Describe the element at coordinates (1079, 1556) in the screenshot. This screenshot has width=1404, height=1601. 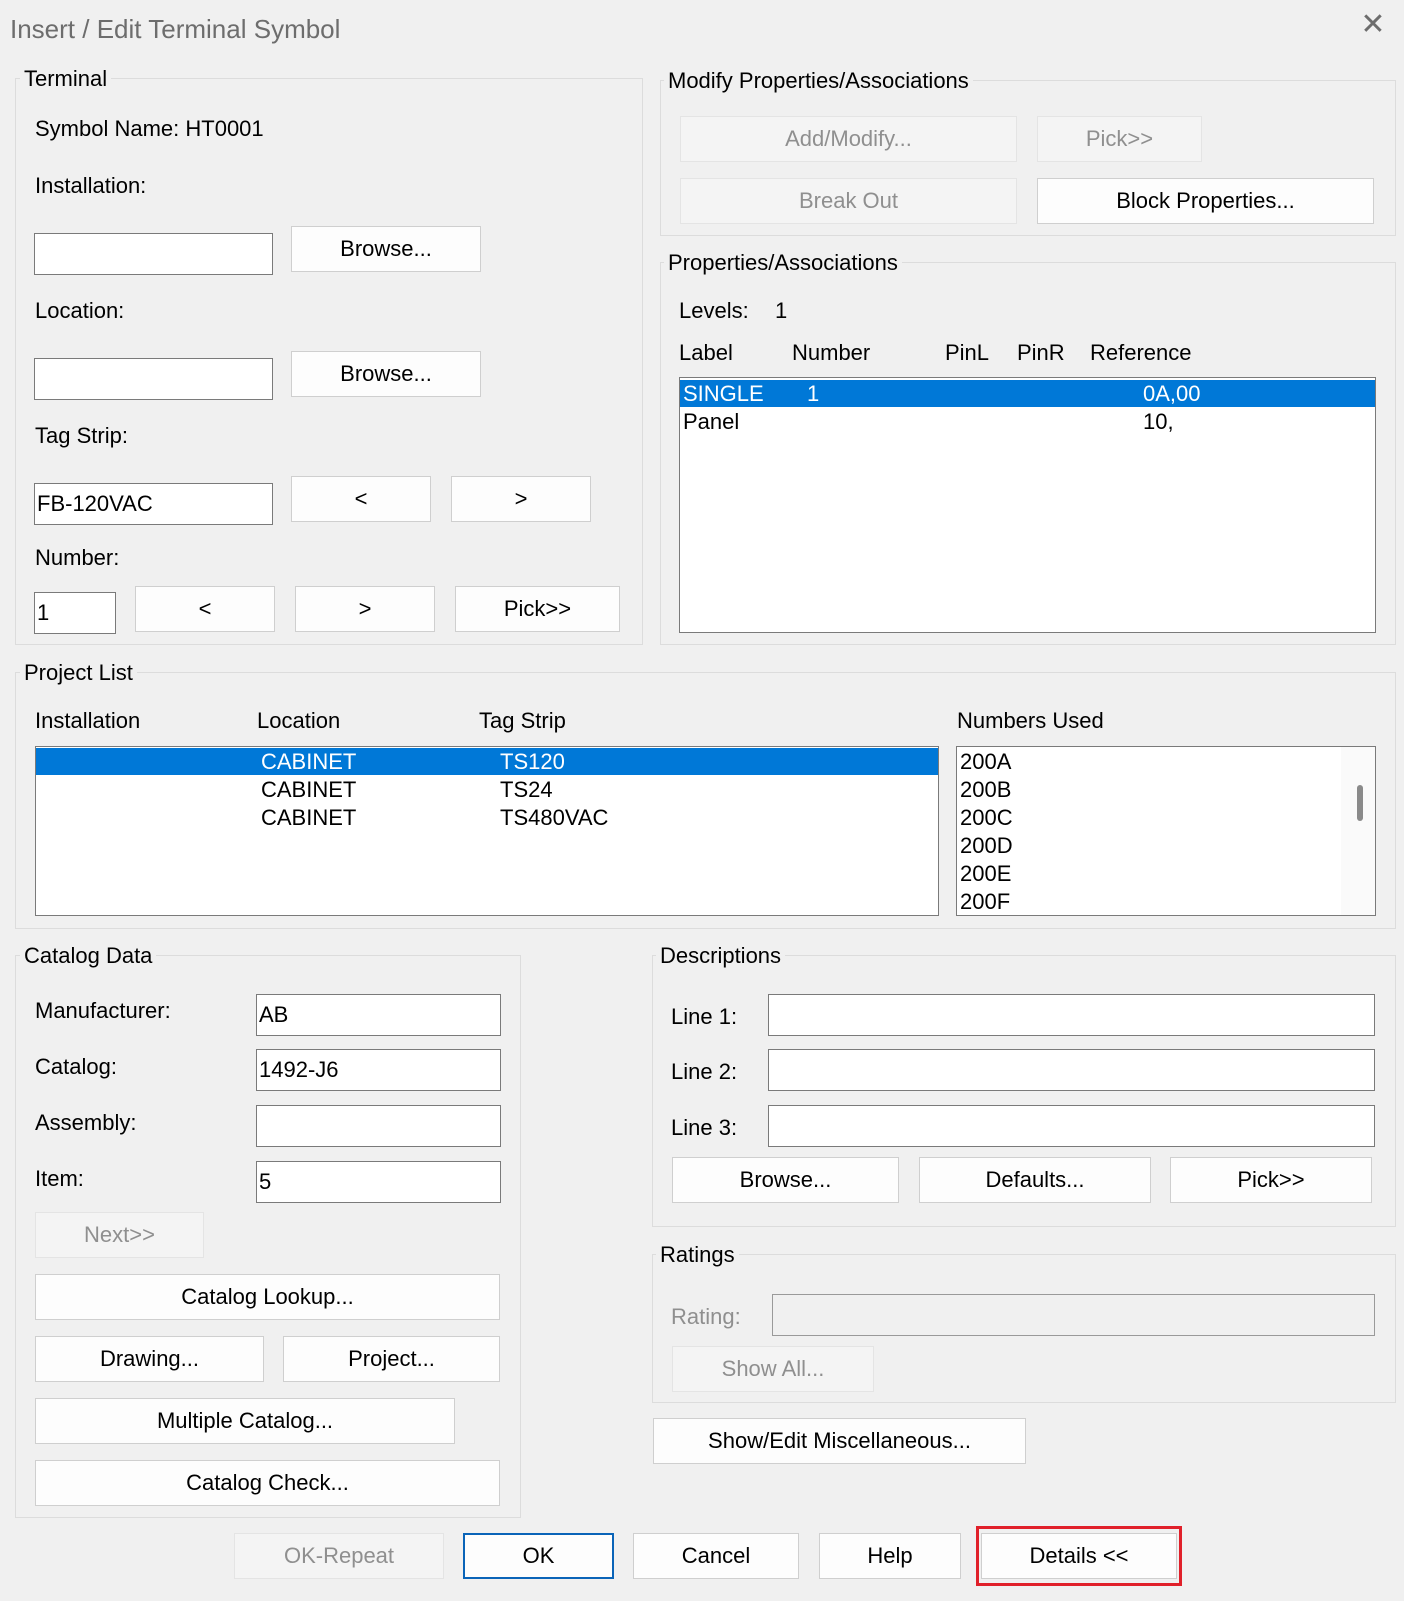
I see `details-highlight-box` at that location.